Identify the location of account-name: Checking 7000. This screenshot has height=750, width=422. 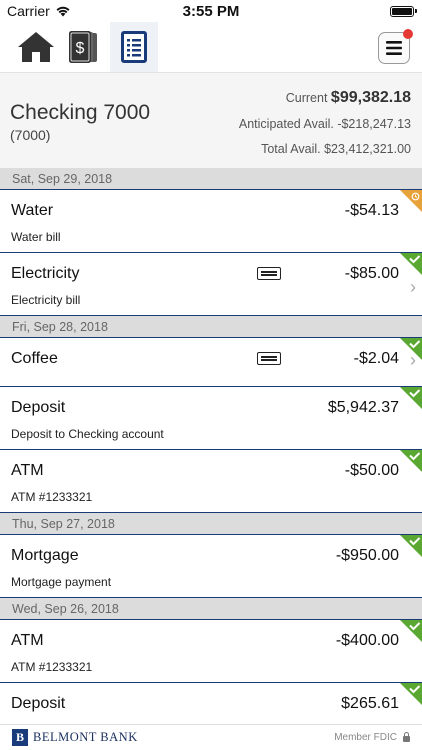
(80, 112).